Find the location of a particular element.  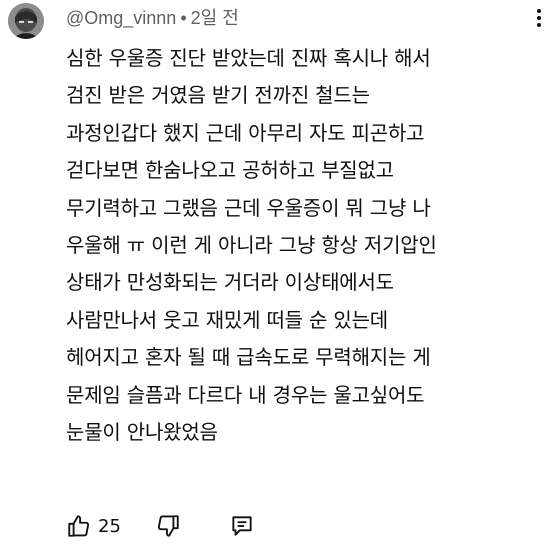

comment-line: 눈물이 안나왔었음 is located at coordinates (142, 432).